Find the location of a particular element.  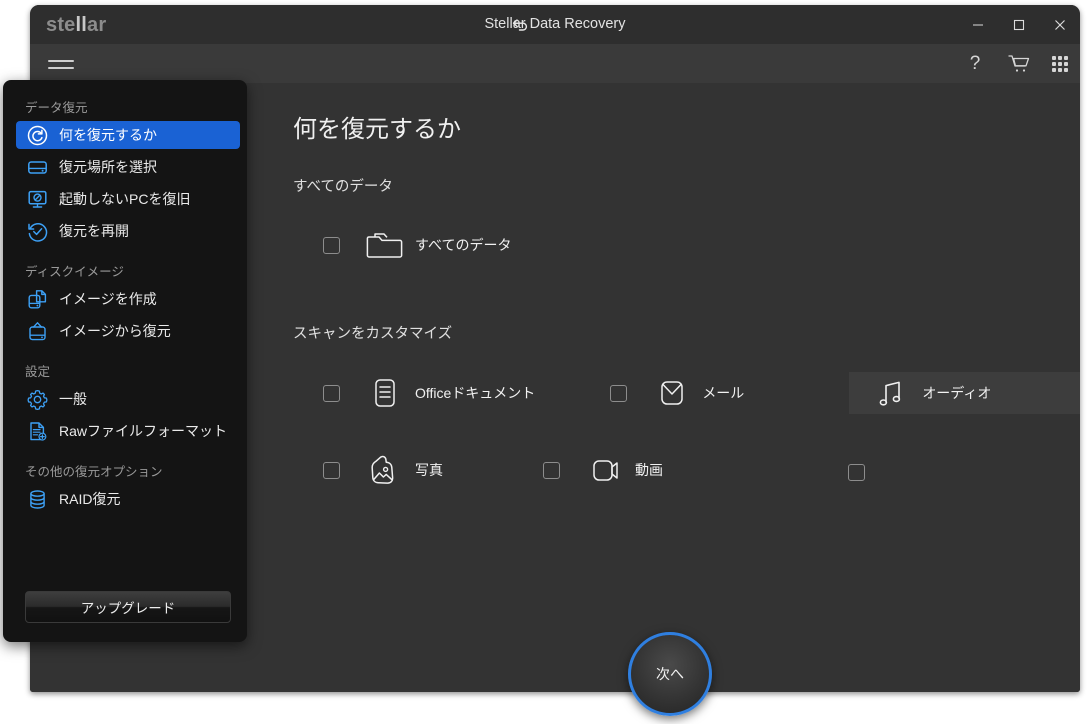

toolbar: ? is located at coordinates (555, 63).